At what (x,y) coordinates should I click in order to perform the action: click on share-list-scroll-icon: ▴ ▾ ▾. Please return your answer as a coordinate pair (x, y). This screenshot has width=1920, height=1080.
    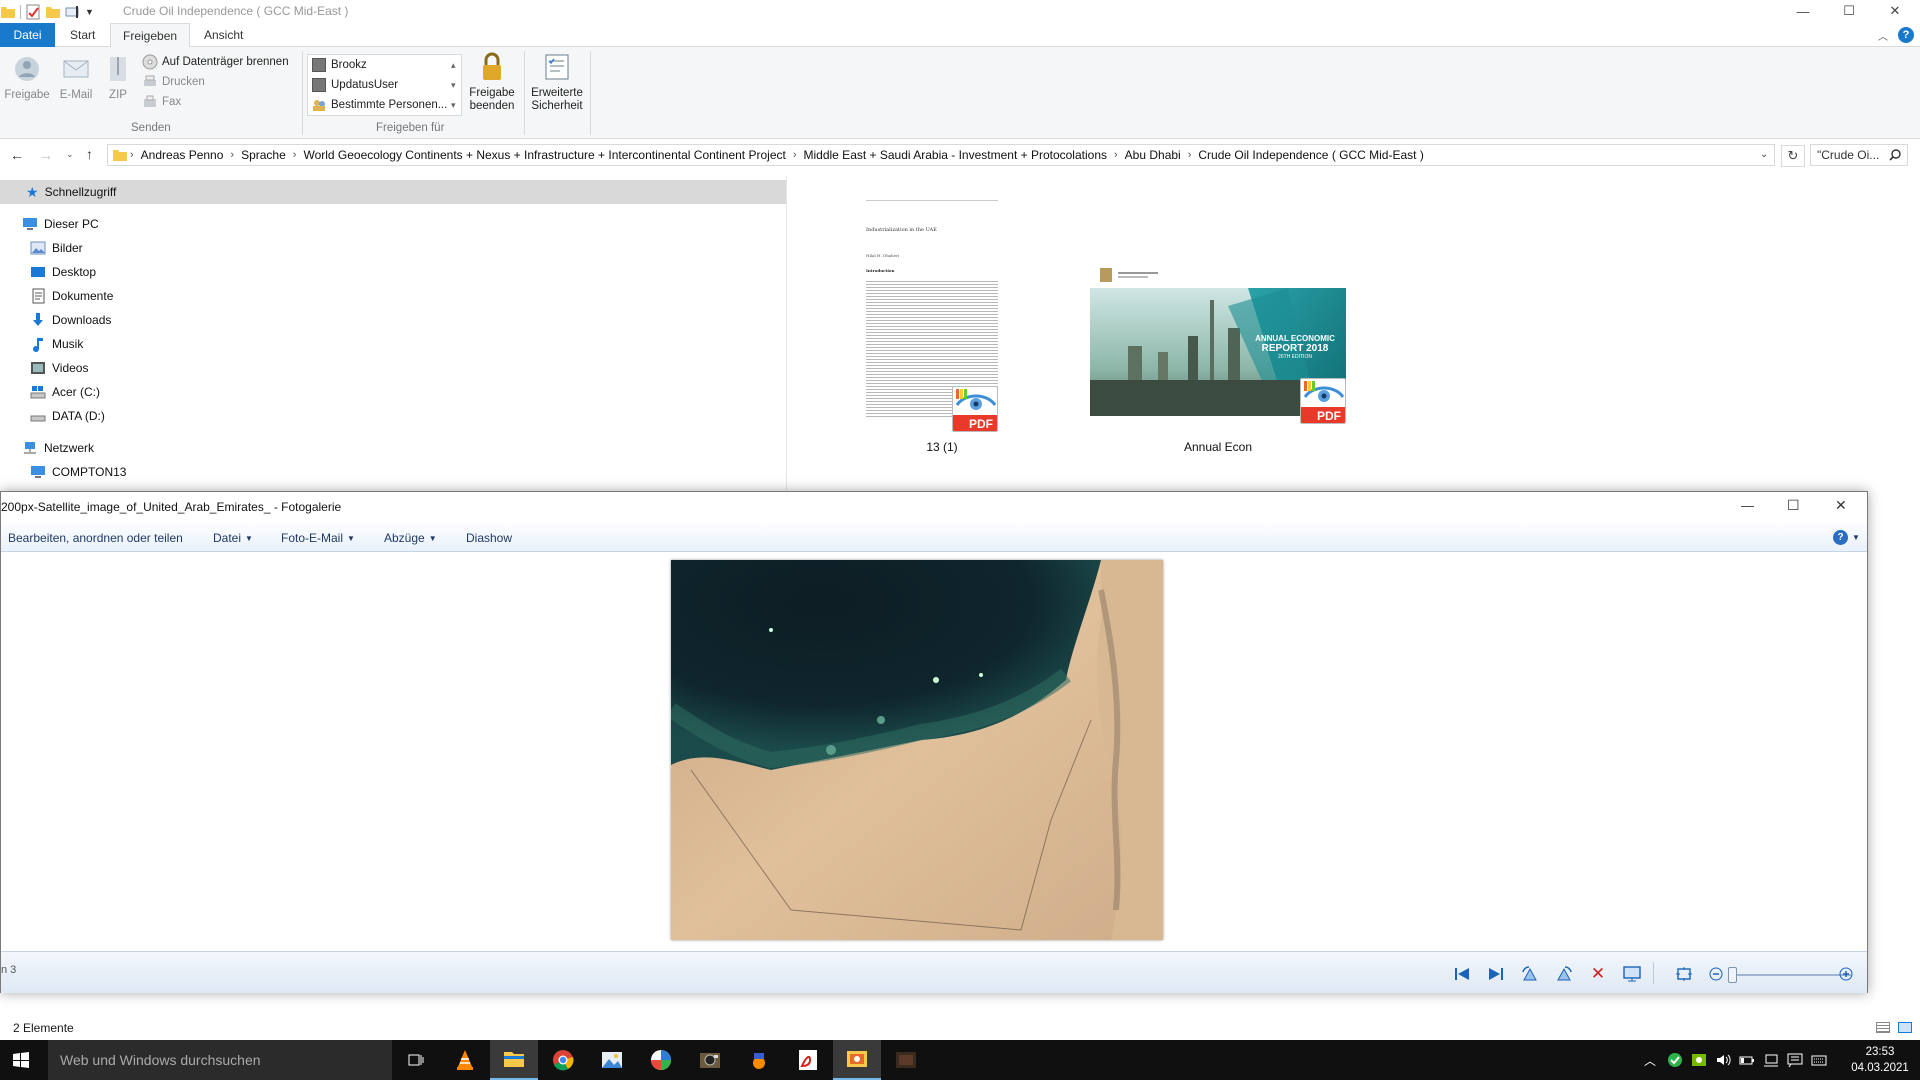
    Looking at the image, I should click on (453, 85).